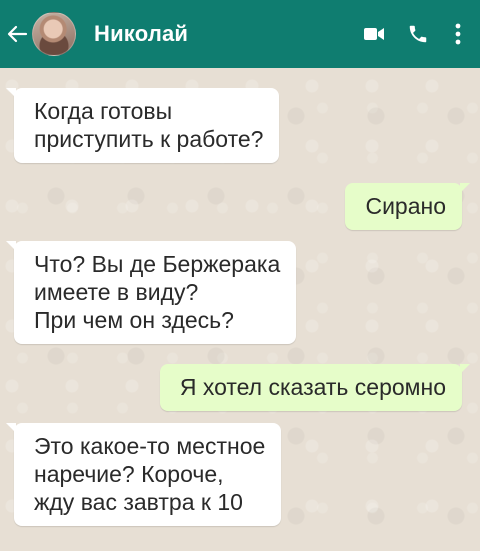  Describe the element at coordinates (149, 139) in the screenshot. I see `message-text: приступить к работе?` at that location.